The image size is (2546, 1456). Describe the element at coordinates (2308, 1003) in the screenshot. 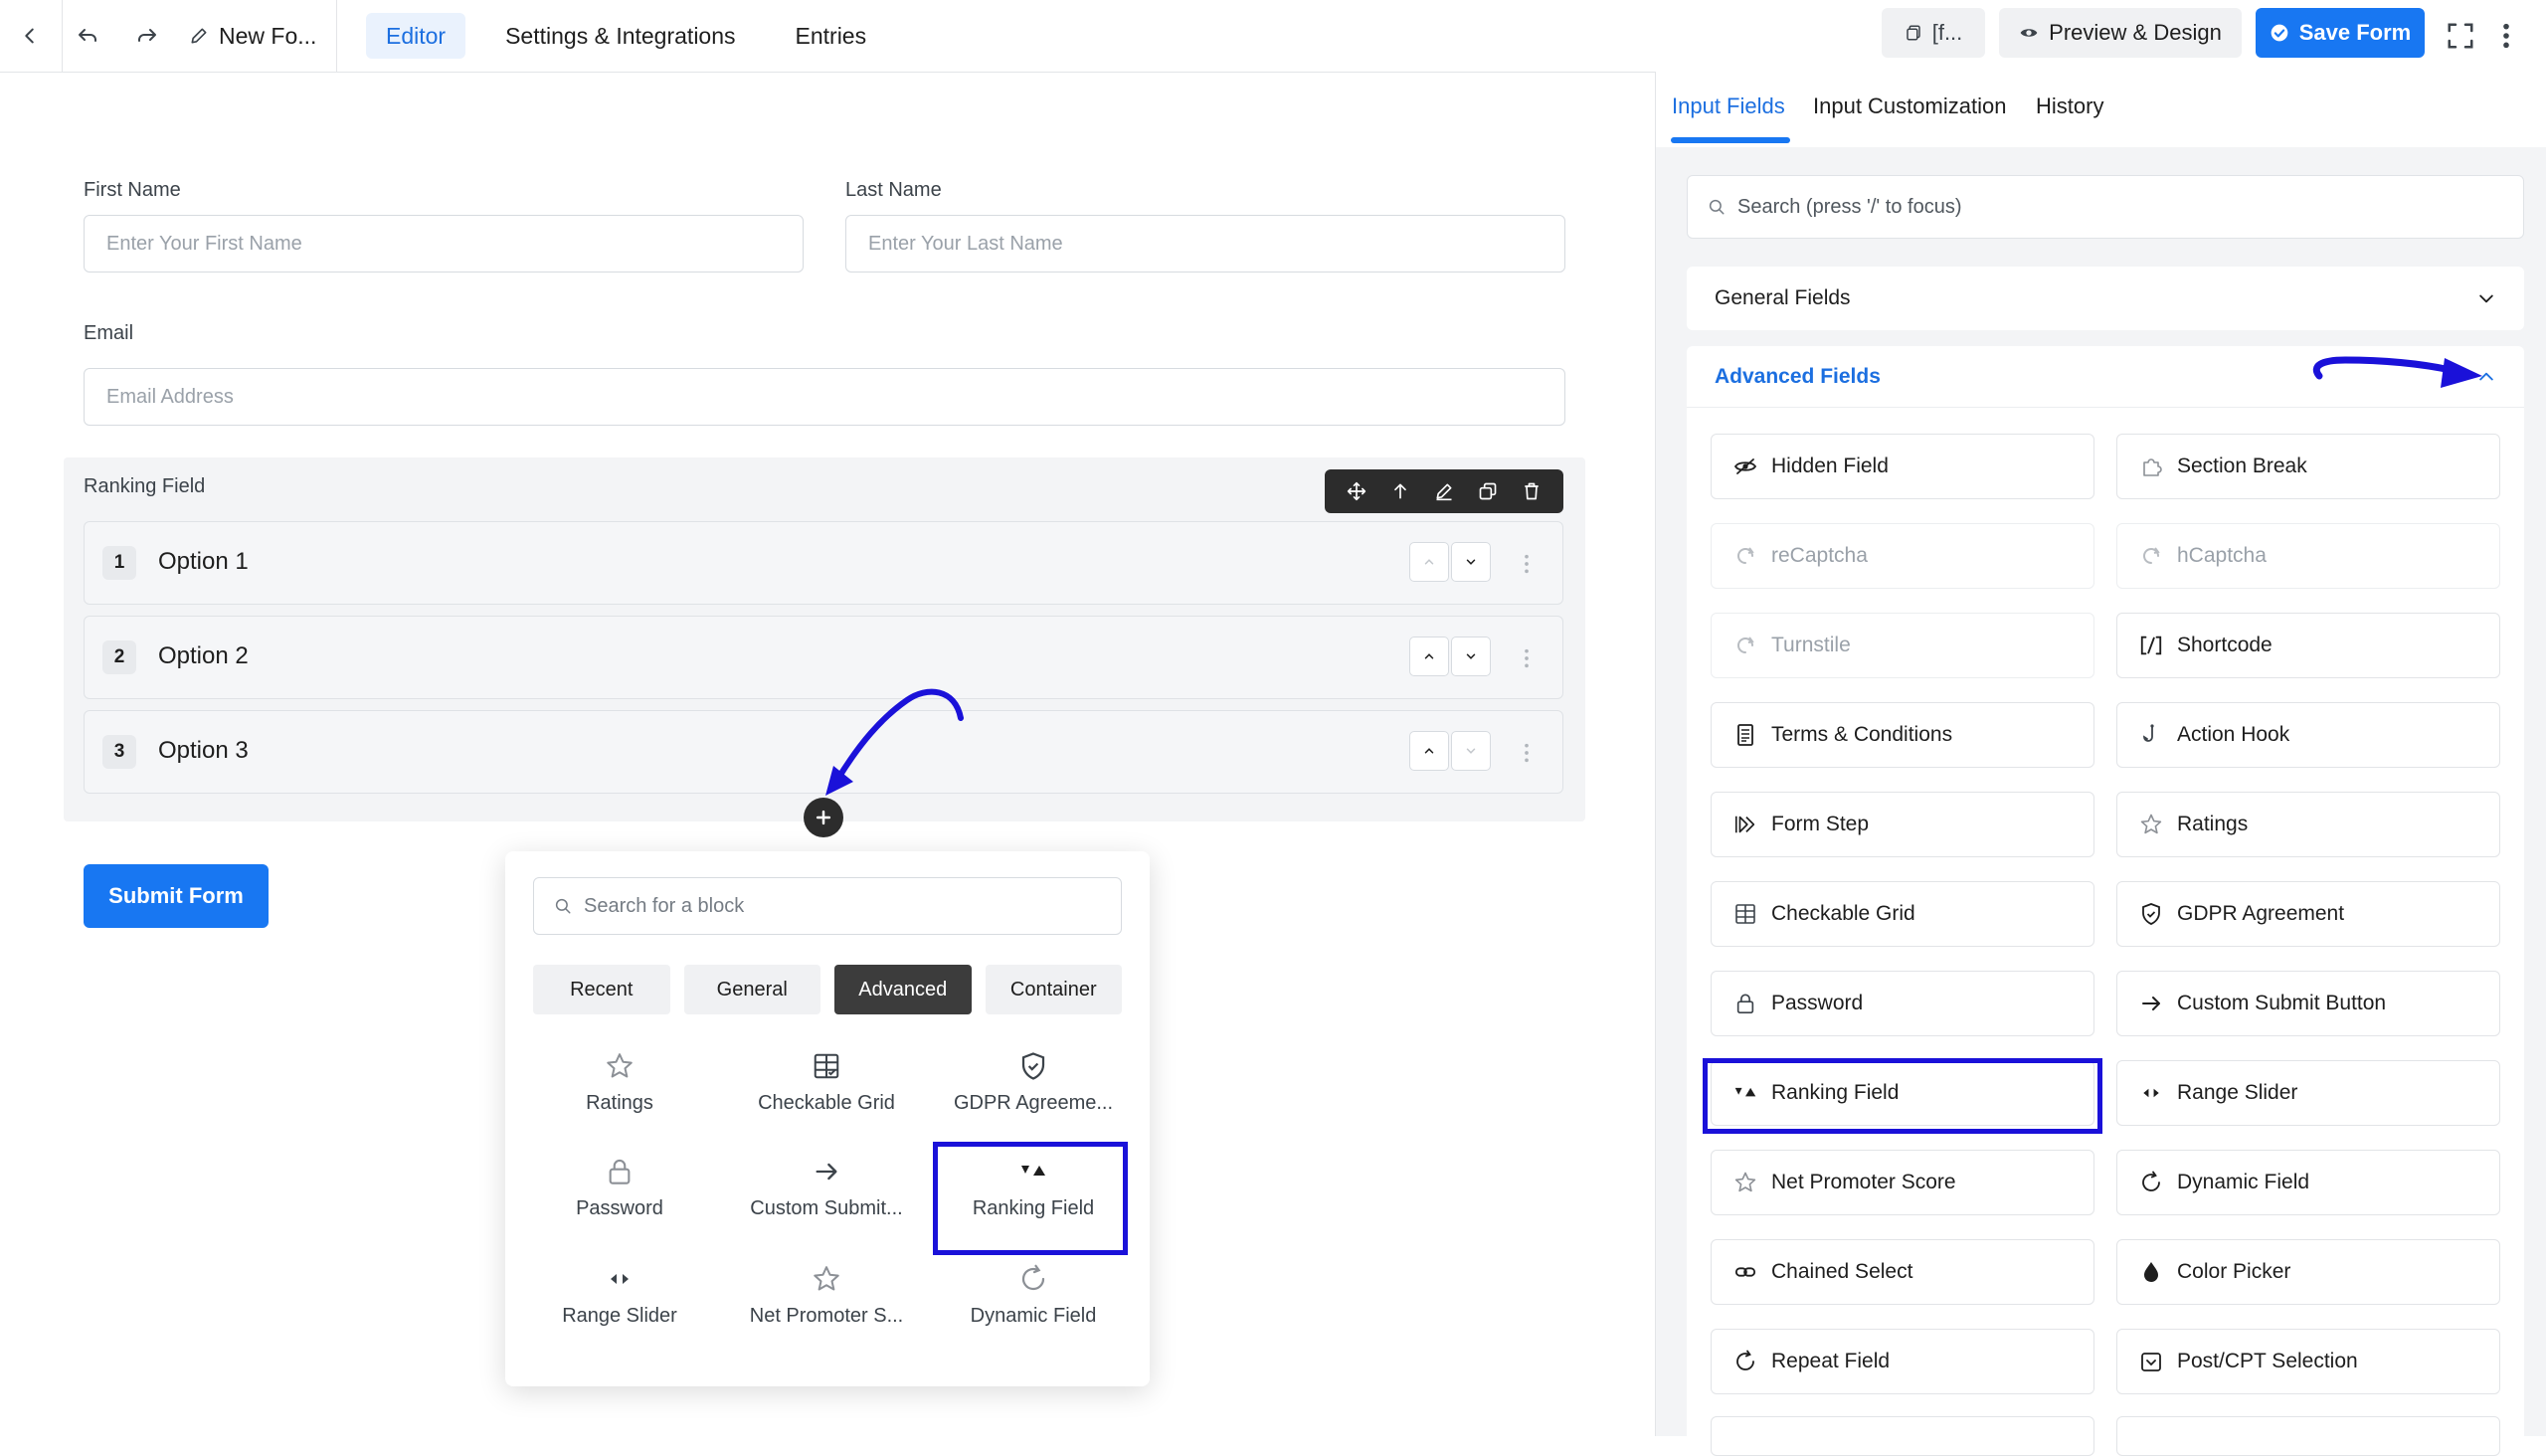

I see `field-custom-submit-button: Custom Submit Button` at that location.